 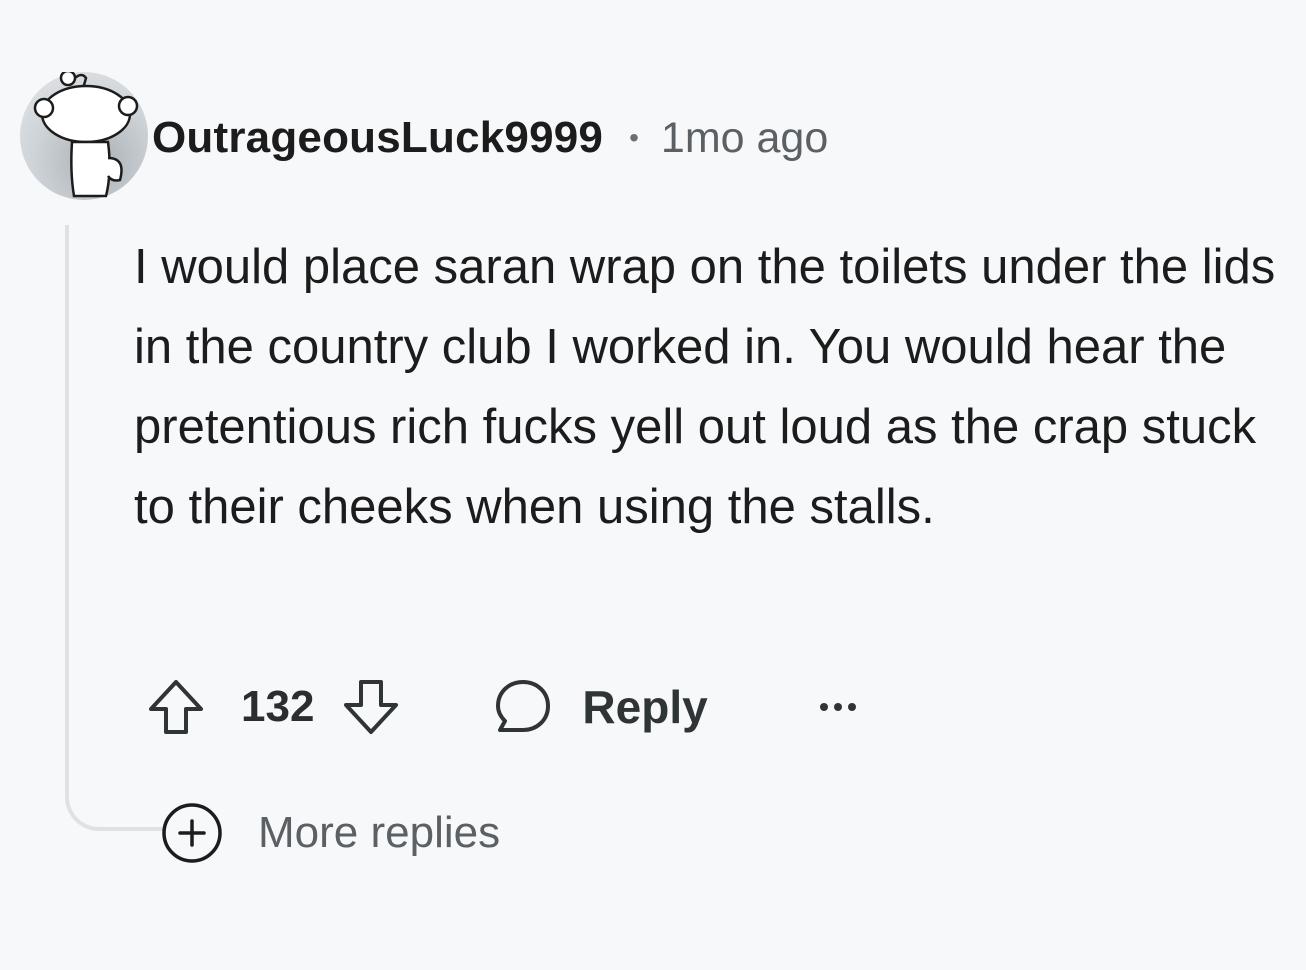 I want to click on comment-header: OutrageousLuck9999 • 1mo ago, so click(x=490, y=138).